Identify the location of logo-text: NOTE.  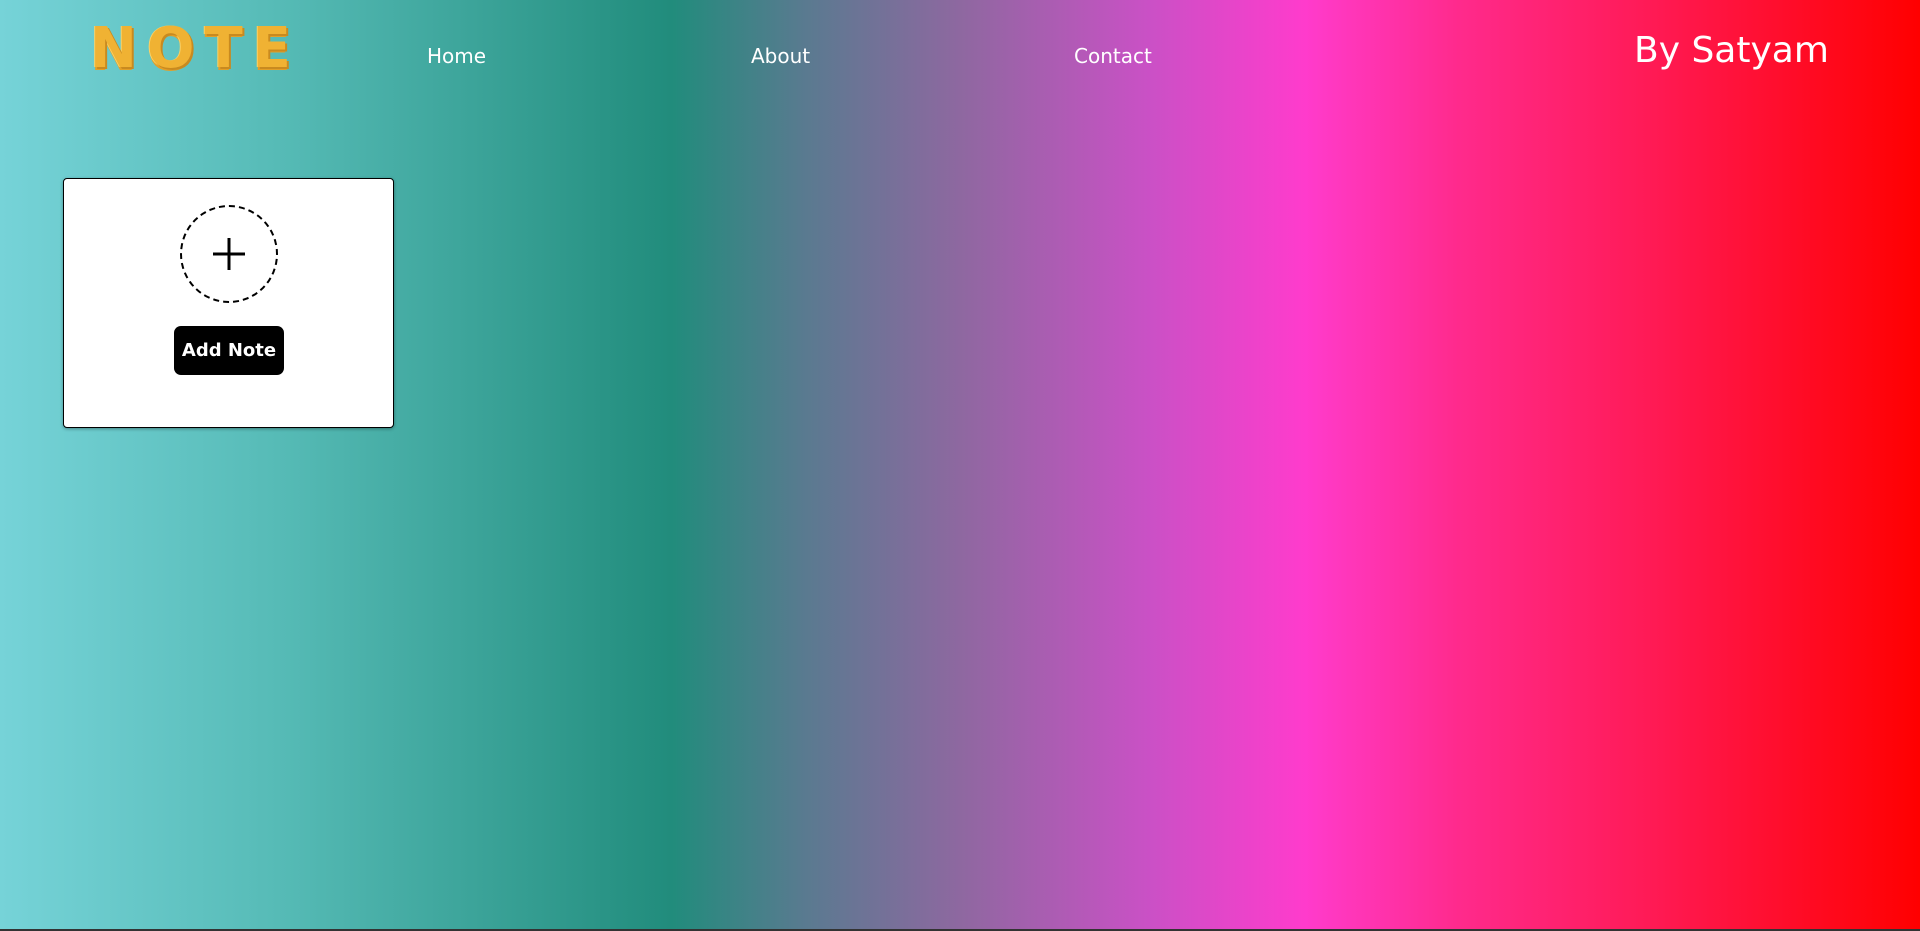
(195, 48).